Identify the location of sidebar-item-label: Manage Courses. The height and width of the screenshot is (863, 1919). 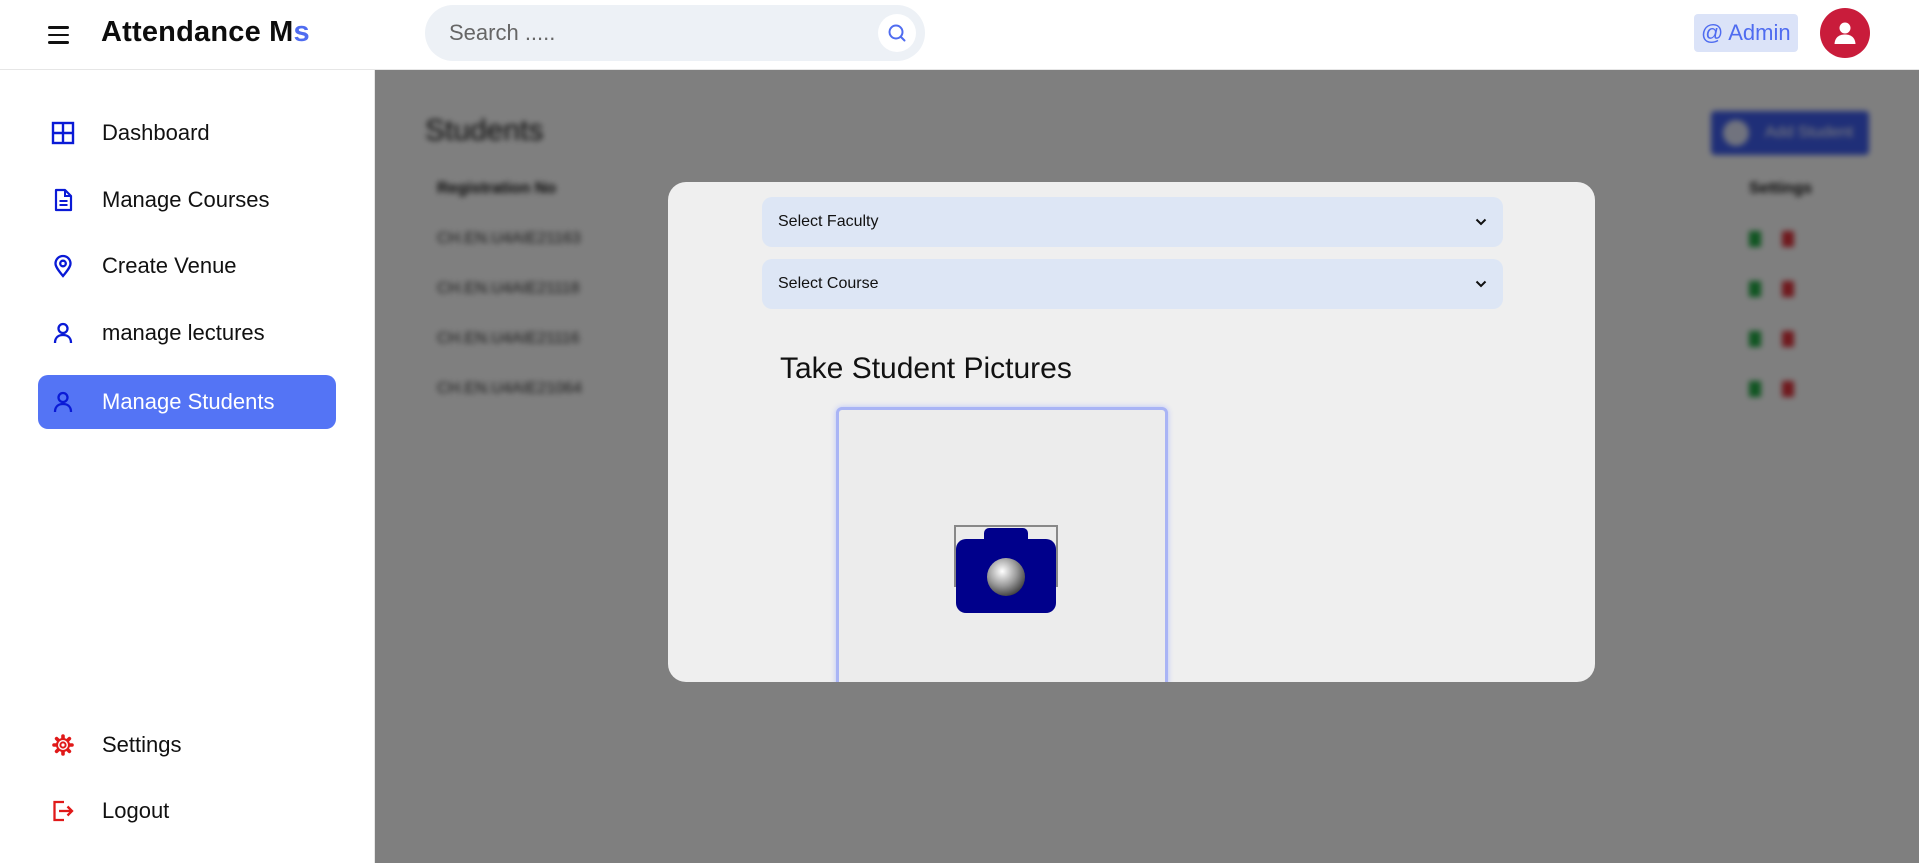
(186, 199).